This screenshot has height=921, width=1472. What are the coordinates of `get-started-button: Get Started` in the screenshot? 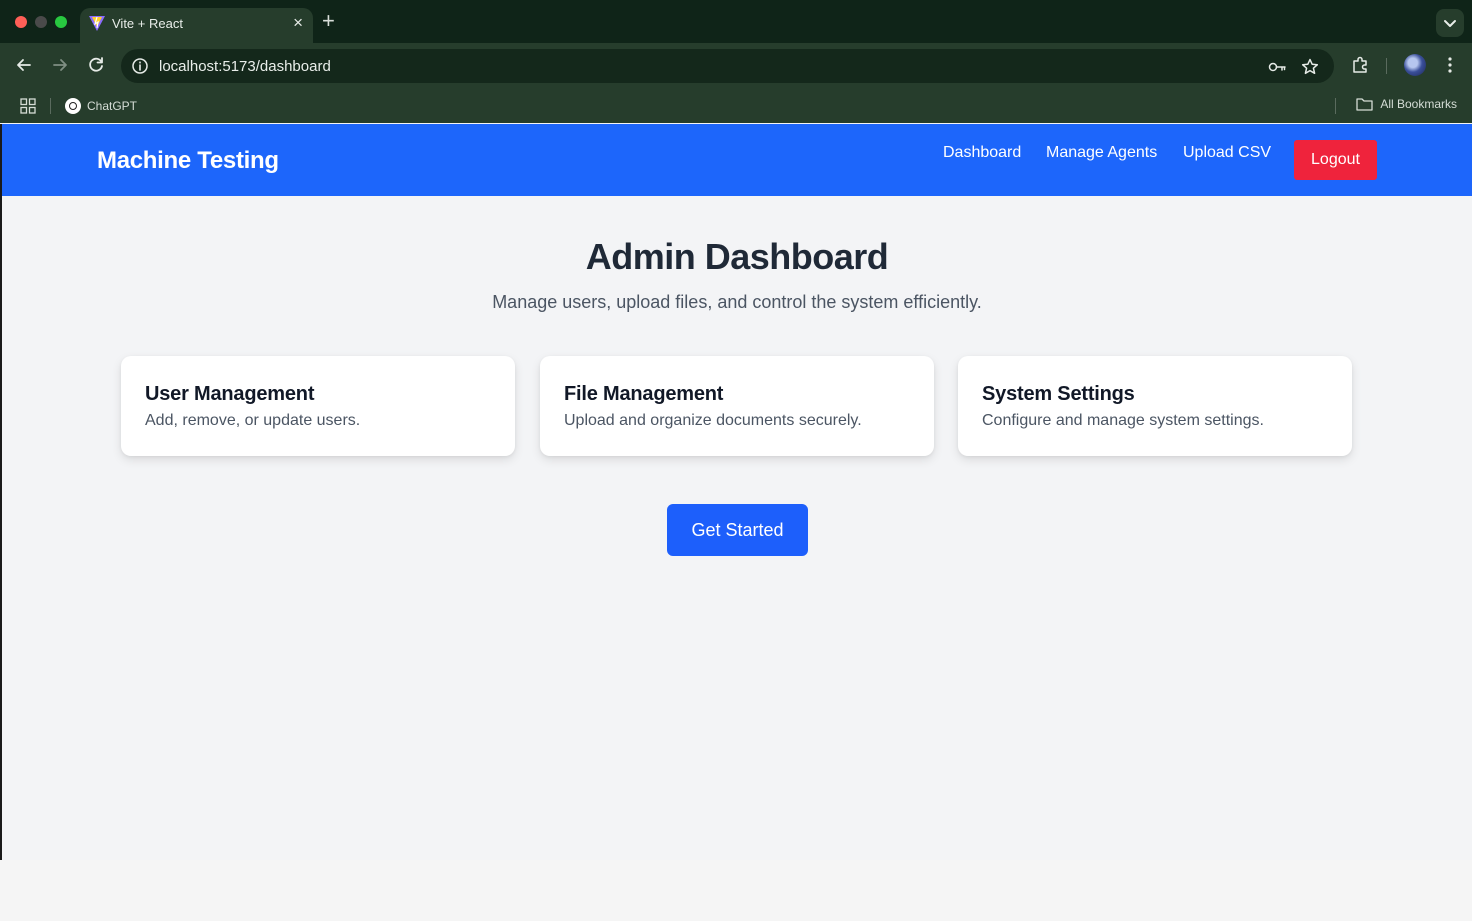 It's located at (737, 530).